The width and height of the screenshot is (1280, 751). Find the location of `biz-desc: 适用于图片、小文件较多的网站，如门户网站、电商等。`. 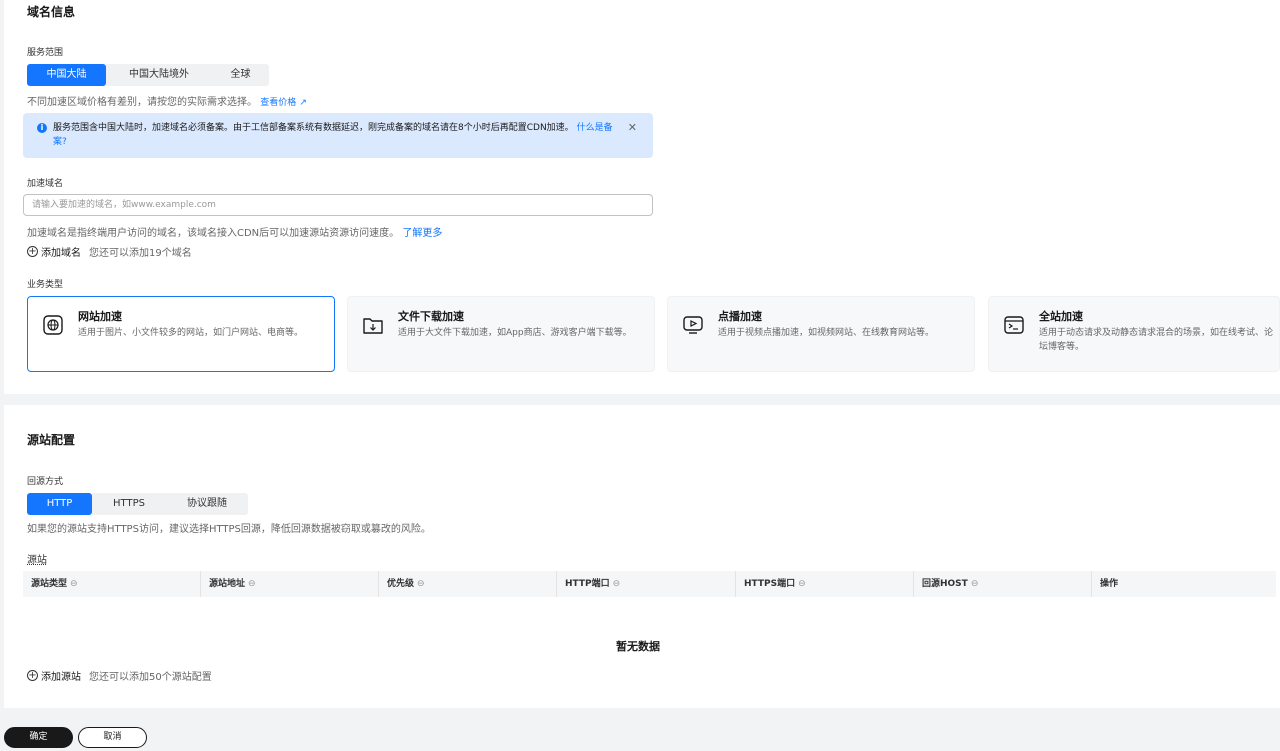

biz-desc: 适用于图片、小文件较多的网站，如门户网站、电商等。 is located at coordinates (191, 333).